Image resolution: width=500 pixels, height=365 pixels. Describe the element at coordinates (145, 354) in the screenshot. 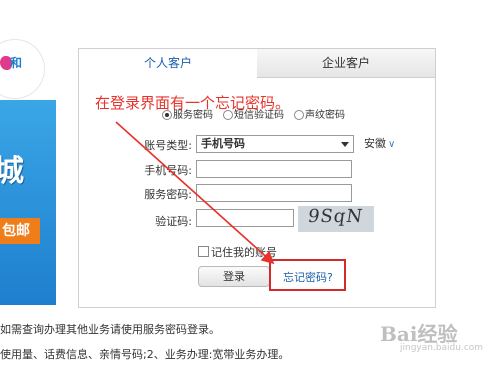

I see `note-line-2: 使用量、话费信息、亲情号码;2、业务办理:宽带业务办理。` at that location.